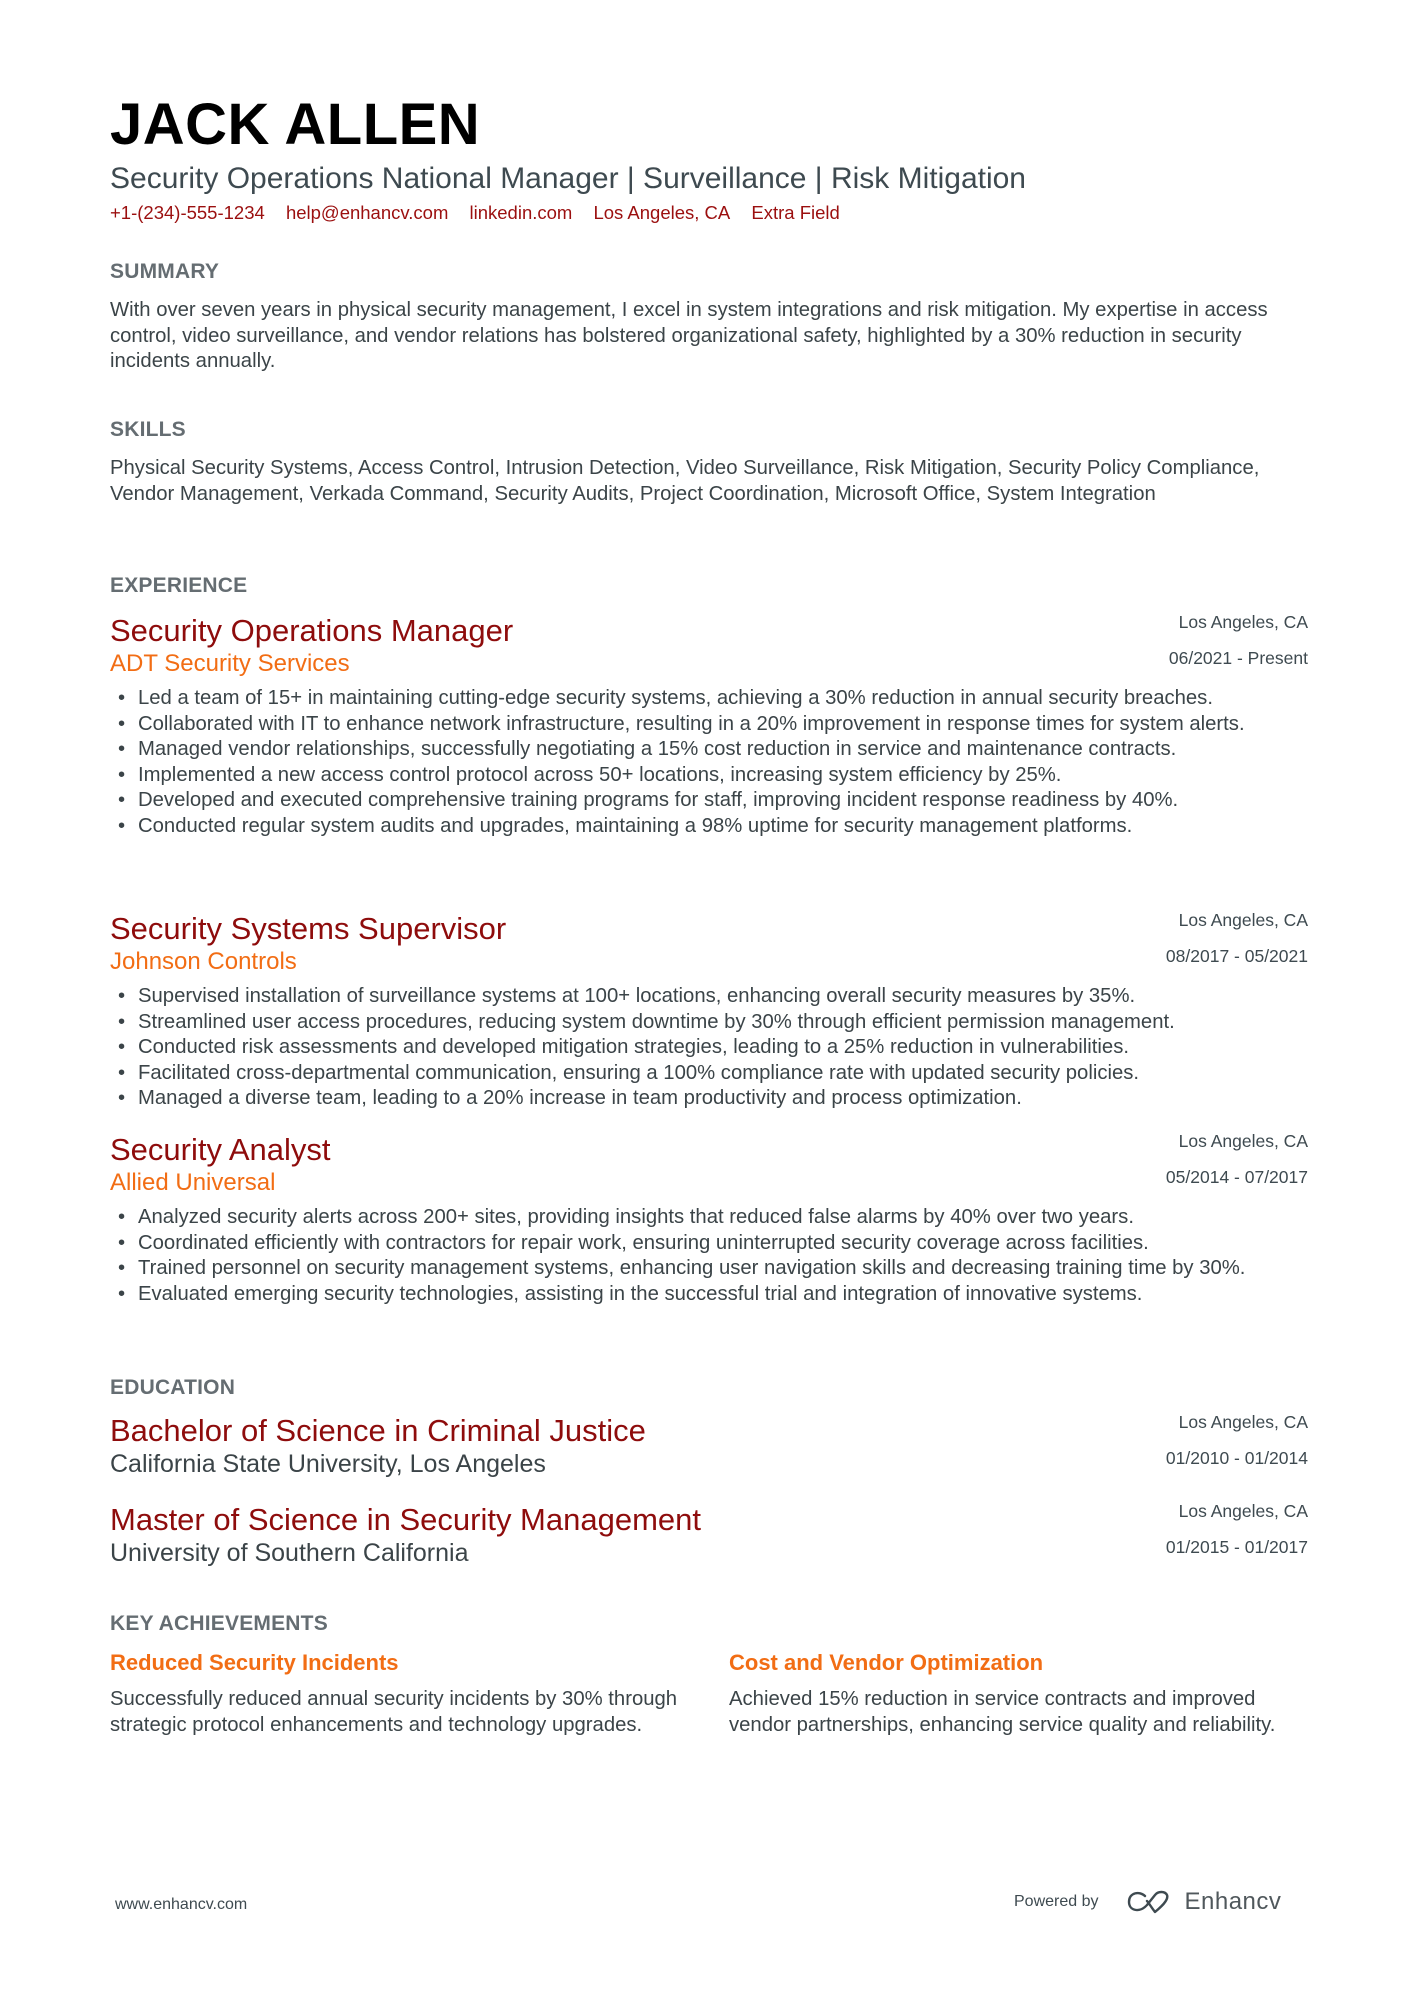 The image size is (1410, 1995). What do you see at coordinates (886, 1662) in the screenshot?
I see `achievement-title: Cost and Vendor Optimization` at bounding box center [886, 1662].